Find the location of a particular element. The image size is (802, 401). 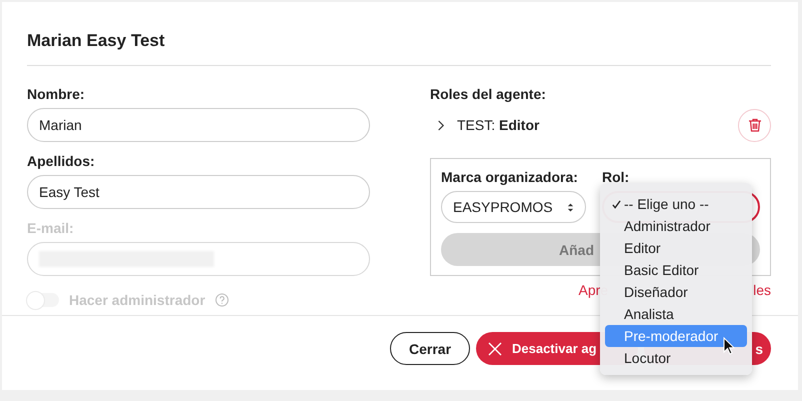

trash-icon is located at coordinates (754, 125).